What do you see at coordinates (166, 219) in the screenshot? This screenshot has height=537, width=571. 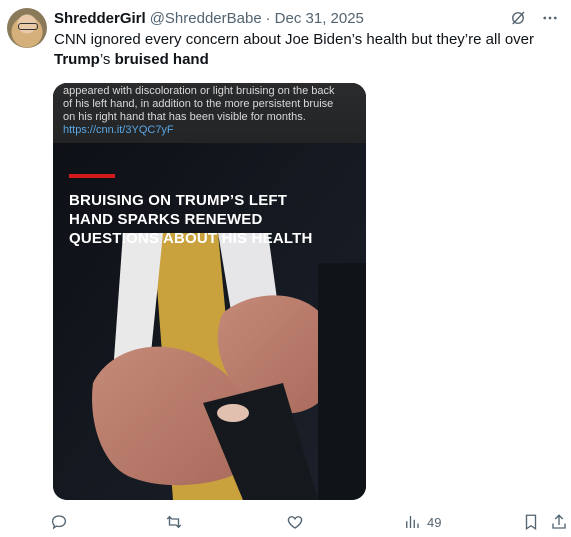 I see `headline-line: HAND SPARKS RENEWED` at bounding box center [166, 219].